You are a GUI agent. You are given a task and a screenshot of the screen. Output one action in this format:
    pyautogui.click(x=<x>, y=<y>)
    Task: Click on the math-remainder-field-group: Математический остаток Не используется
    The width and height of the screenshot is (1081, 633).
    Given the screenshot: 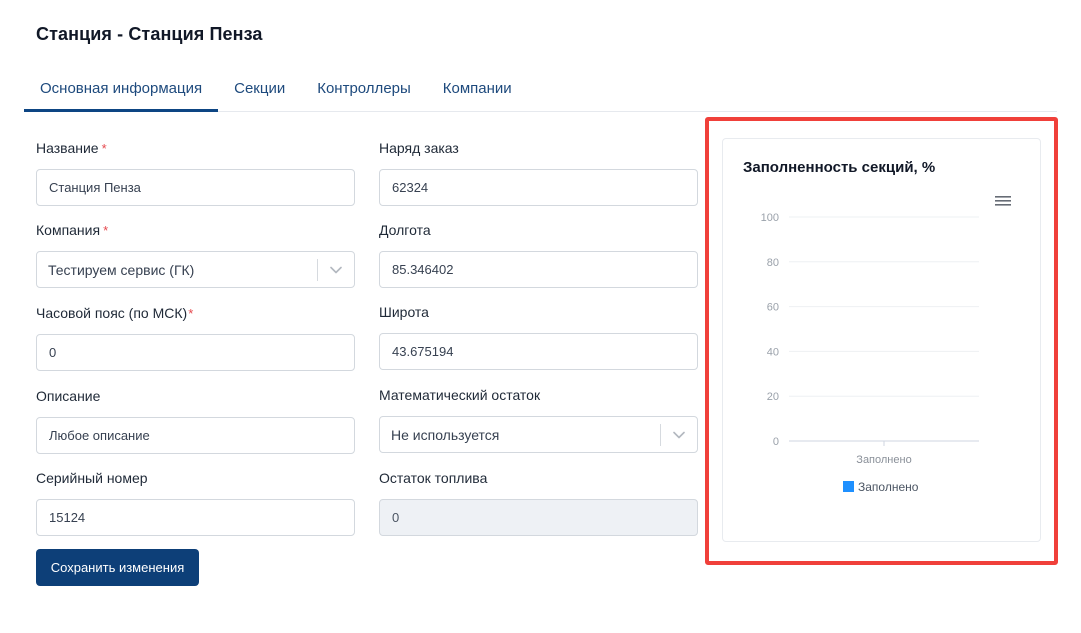 What is the action you would take?
    pyautogui.click(x=538, y=419)
    